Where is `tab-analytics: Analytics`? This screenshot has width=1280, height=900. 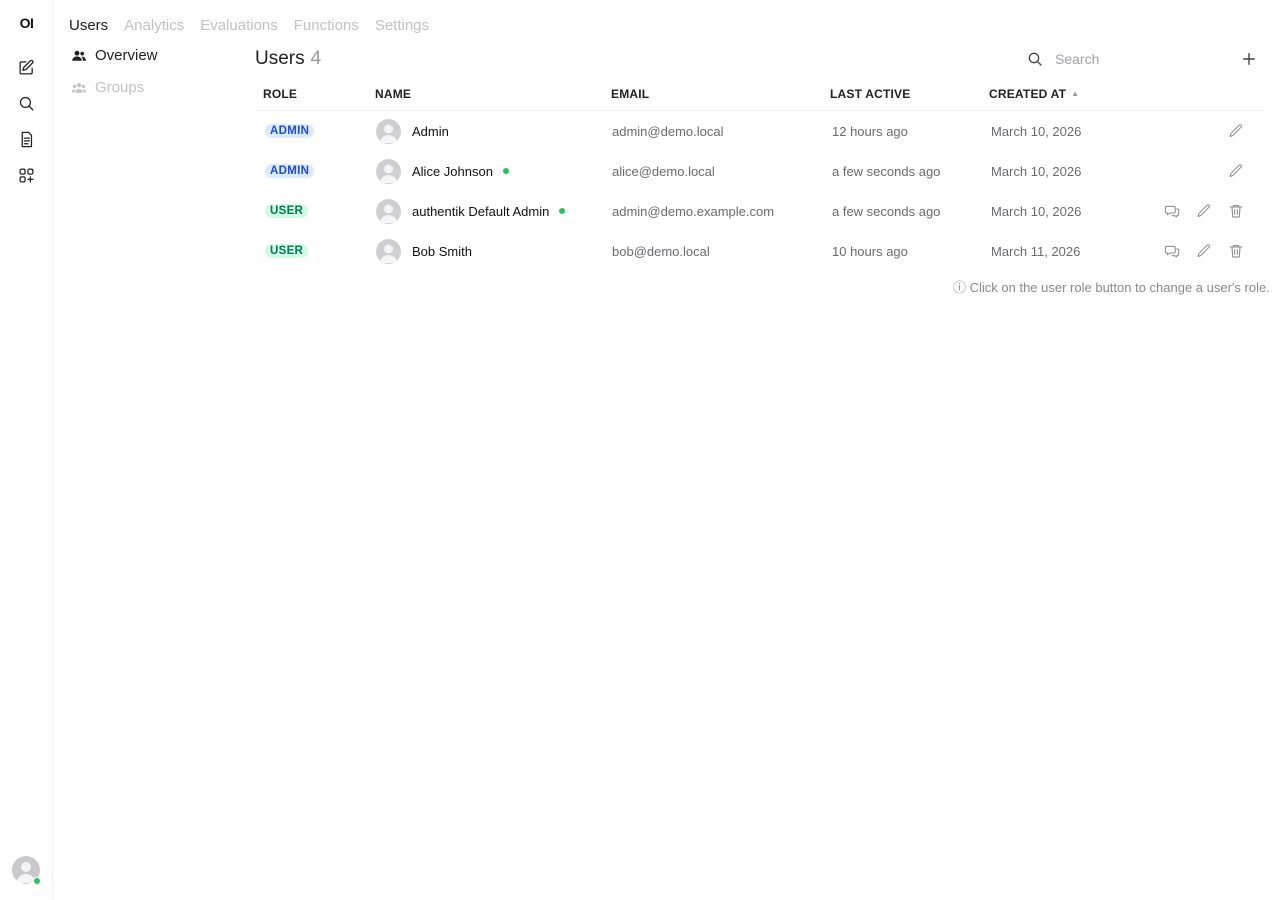 tab-analytics: Analytics is located at coordinates (154, 25).